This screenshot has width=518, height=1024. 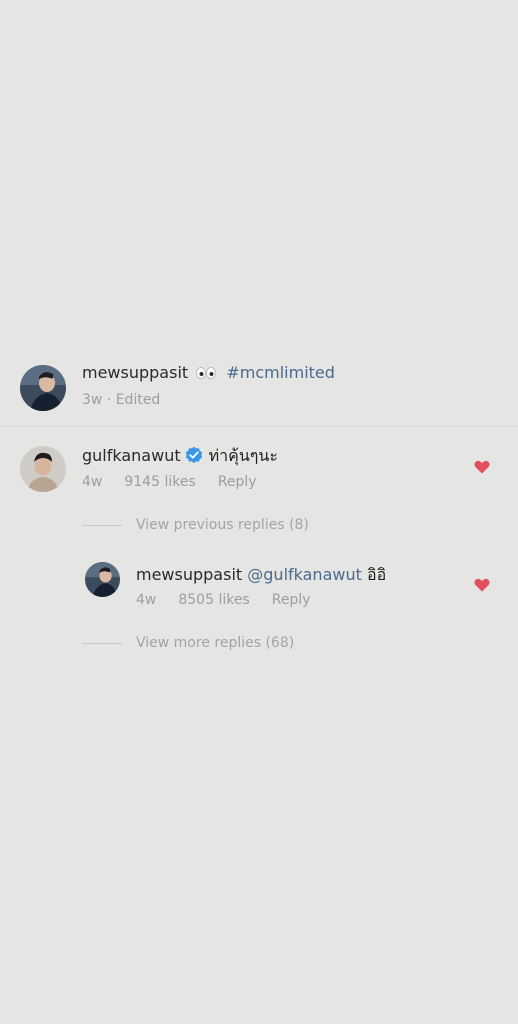 I want to click on reply-time: 4w, so click(x=146, y=600).